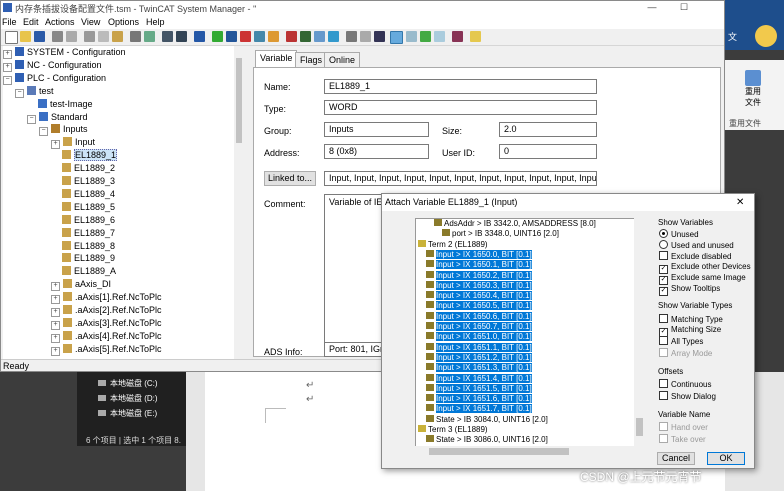 The image size is (784, 491). I want to click on tree-item: EL1889_1, so click(90, 155).